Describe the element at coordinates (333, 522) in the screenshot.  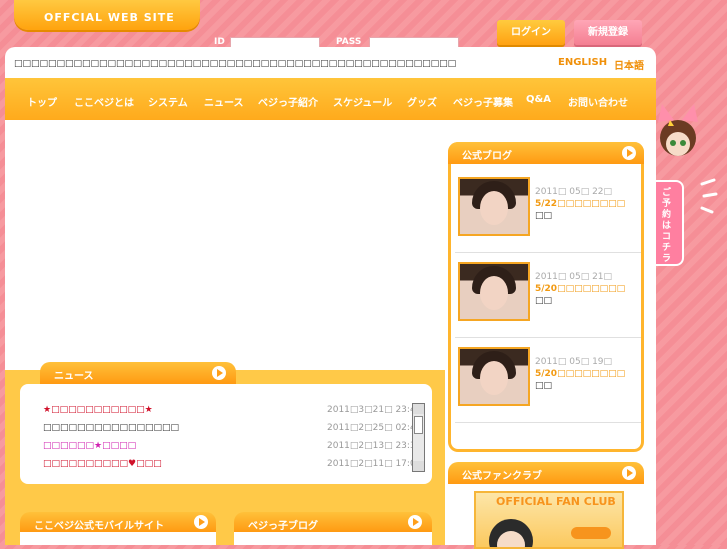
I see `vege-blog-header: ベジっ子ブログ` at that location.